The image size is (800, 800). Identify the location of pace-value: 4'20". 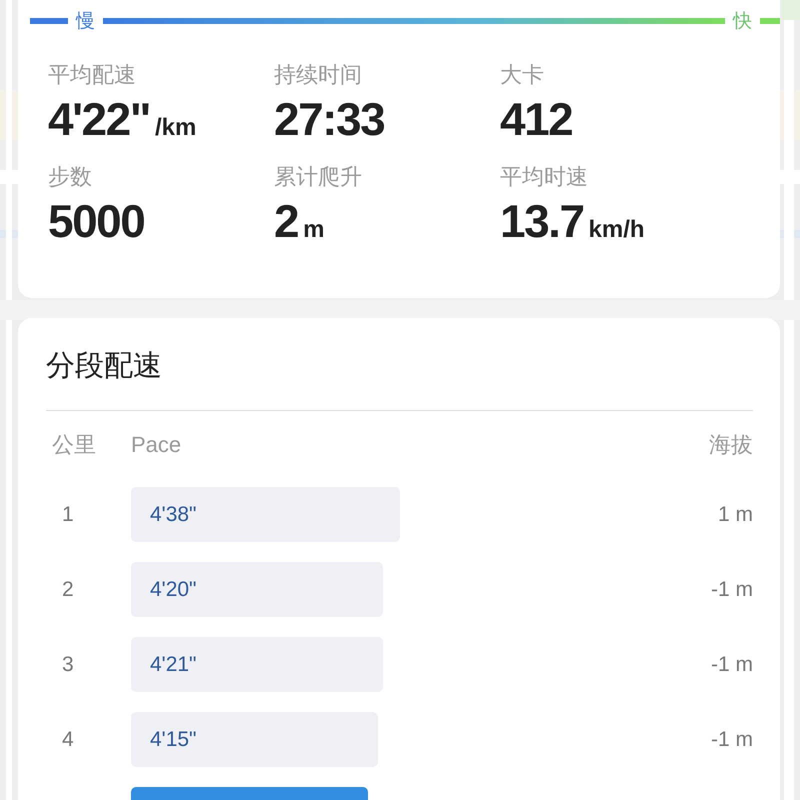
(173, 589).